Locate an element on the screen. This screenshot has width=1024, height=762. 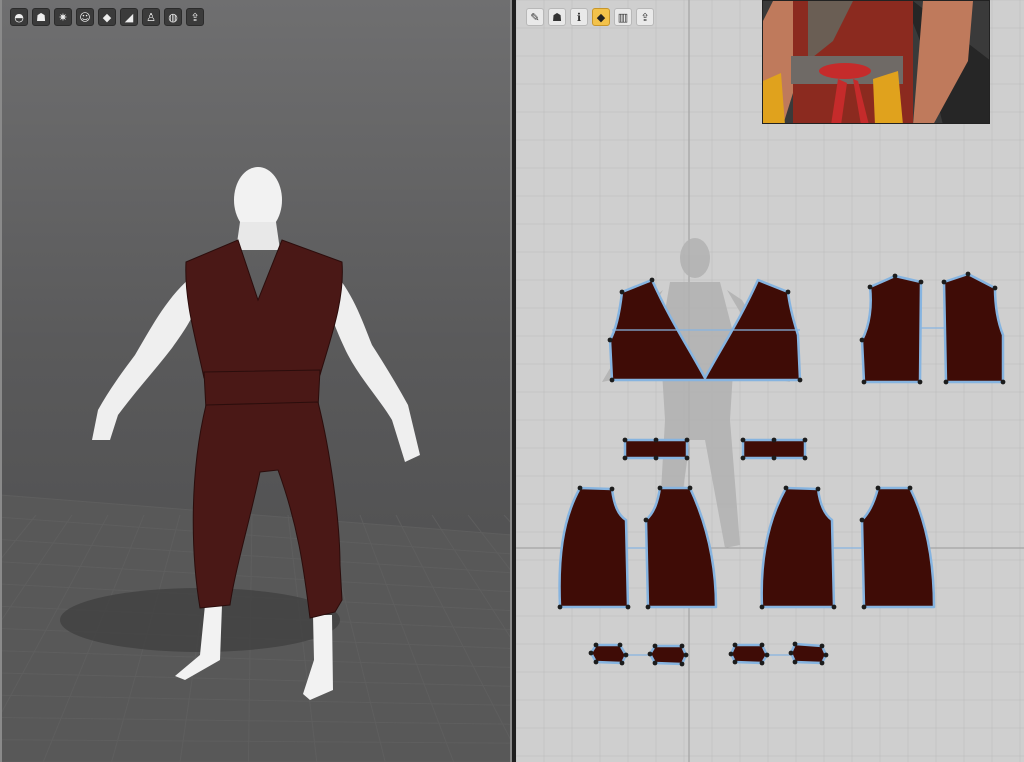
shirt-icon: ☗ is located at coordinates (41, 17).